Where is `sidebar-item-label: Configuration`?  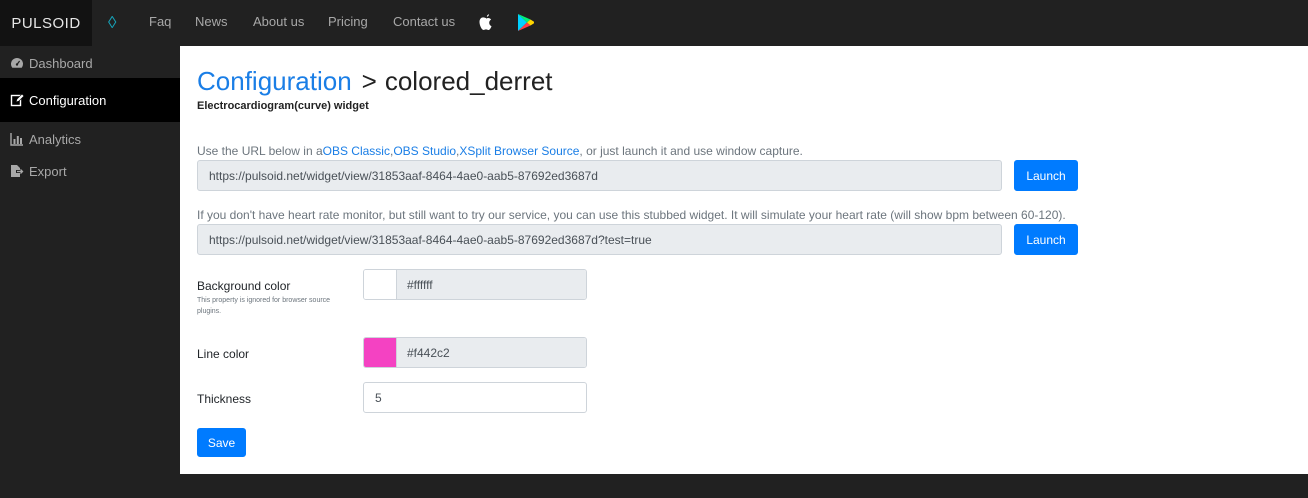 sidebar-item-label: Configuration is located at coordinates (68, 100).